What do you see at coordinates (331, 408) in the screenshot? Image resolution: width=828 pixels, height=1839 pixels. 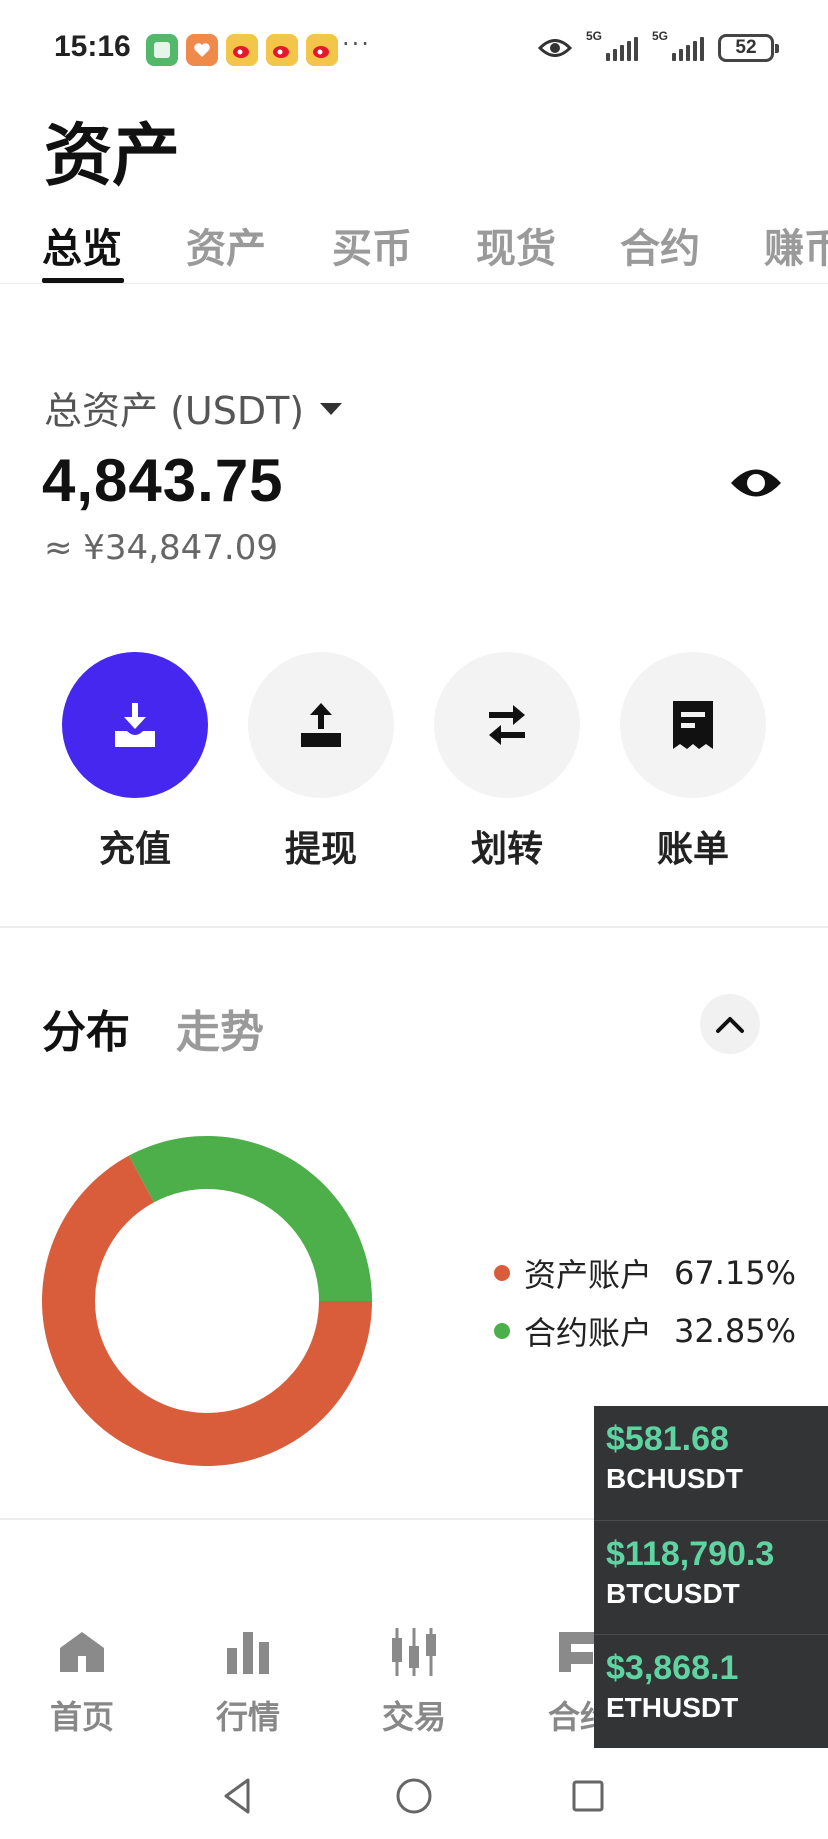 I see `caret-down-icon` at bounding box center [331, 408].